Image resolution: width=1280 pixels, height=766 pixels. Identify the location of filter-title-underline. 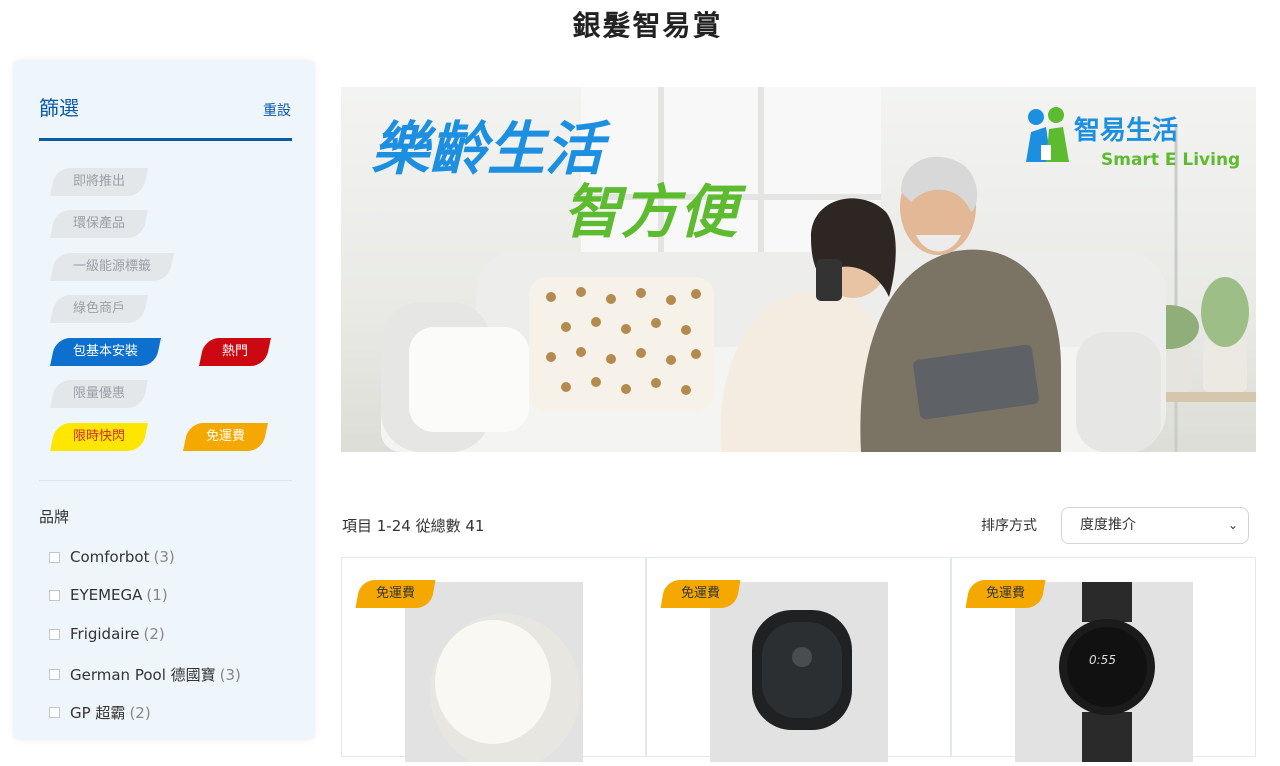
(165, 139).